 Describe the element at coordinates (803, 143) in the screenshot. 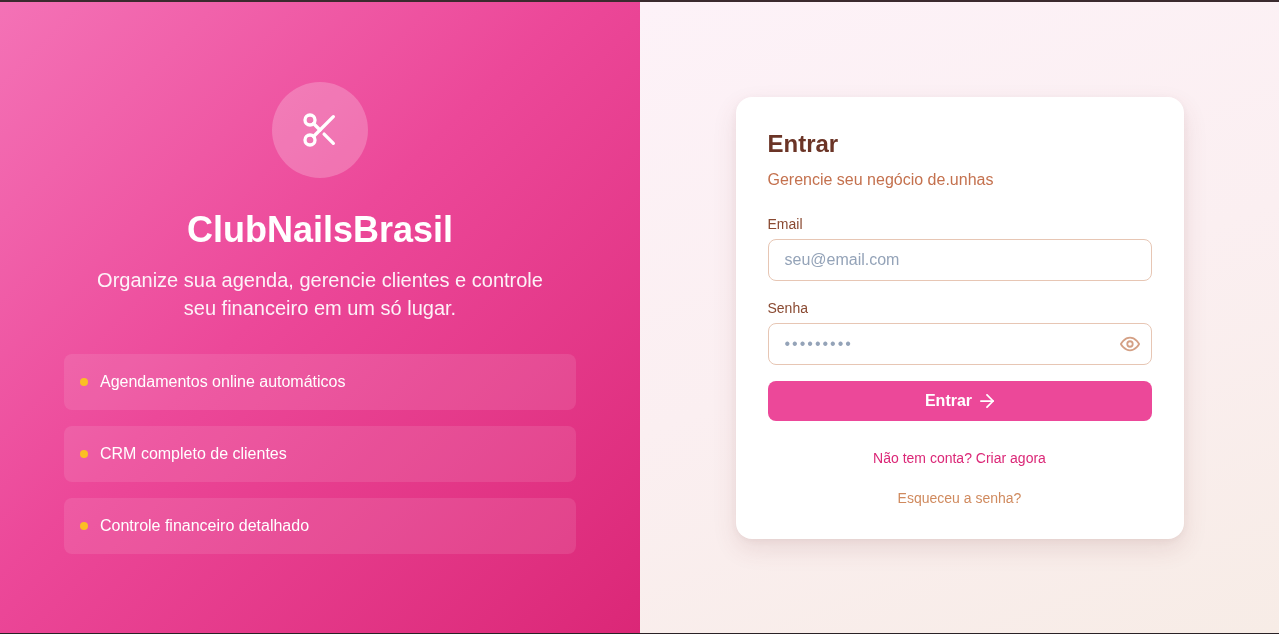

I see `login-title: Entrar` at that location.